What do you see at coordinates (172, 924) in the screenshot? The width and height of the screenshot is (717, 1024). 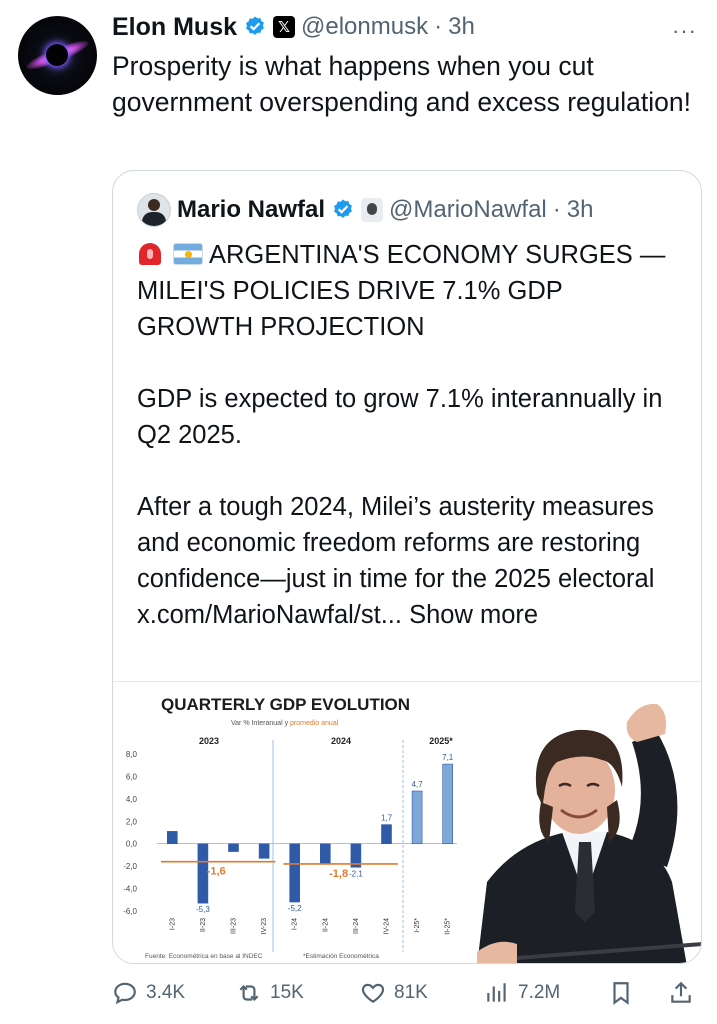 I see `x-category-label: I-23` at bounding box center [172, 924].